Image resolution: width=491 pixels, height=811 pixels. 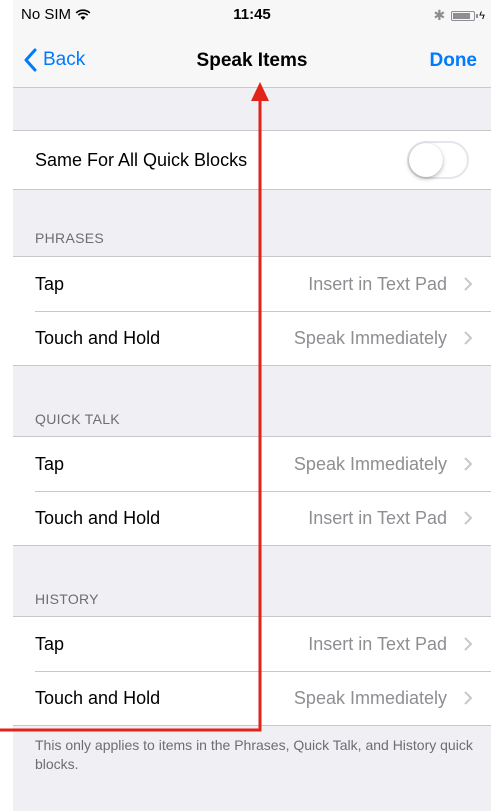 I want to click on battery-icon: ϟ, so click(x=468, y=16).